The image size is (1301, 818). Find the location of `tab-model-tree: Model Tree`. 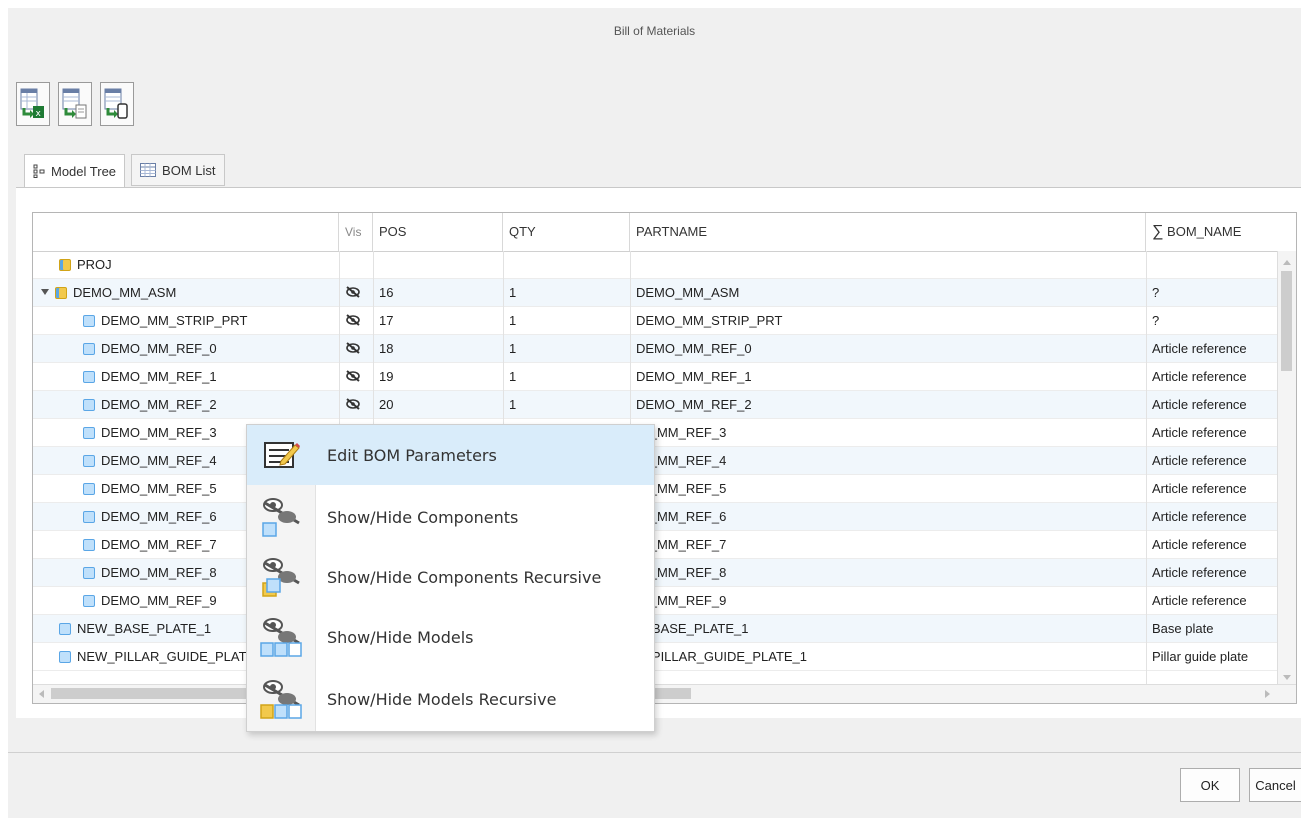

tab-model-tree: Model Tree is located at coordinates (75, 171).